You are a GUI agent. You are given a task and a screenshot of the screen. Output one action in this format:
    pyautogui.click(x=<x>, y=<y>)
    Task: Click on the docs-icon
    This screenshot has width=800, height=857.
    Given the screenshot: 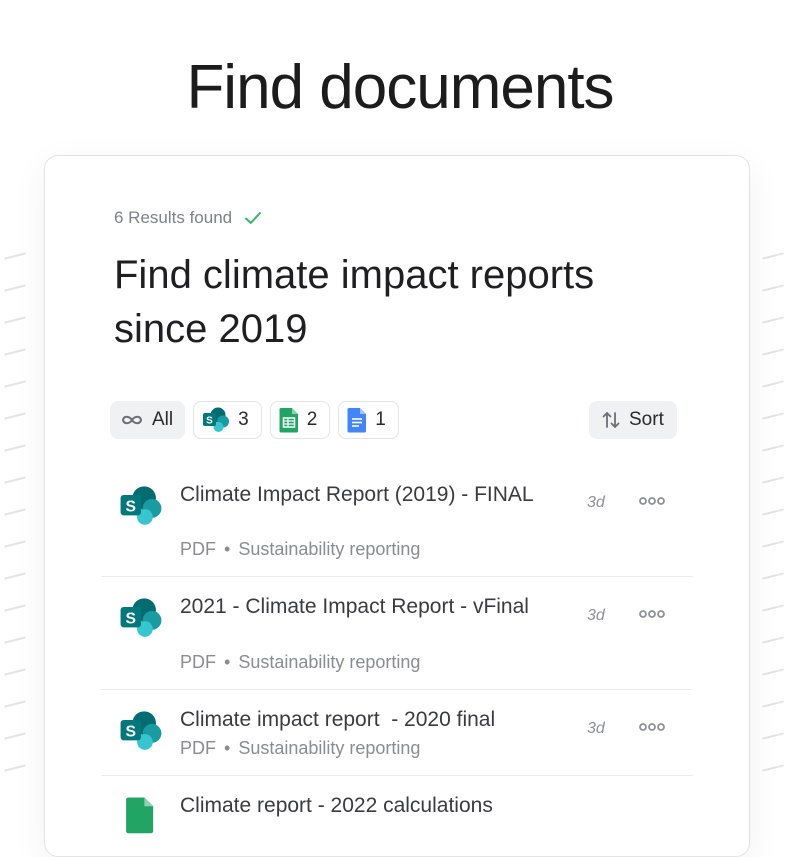 What is the action you would take?
    pyautogui.click(x=357, y=420)
    